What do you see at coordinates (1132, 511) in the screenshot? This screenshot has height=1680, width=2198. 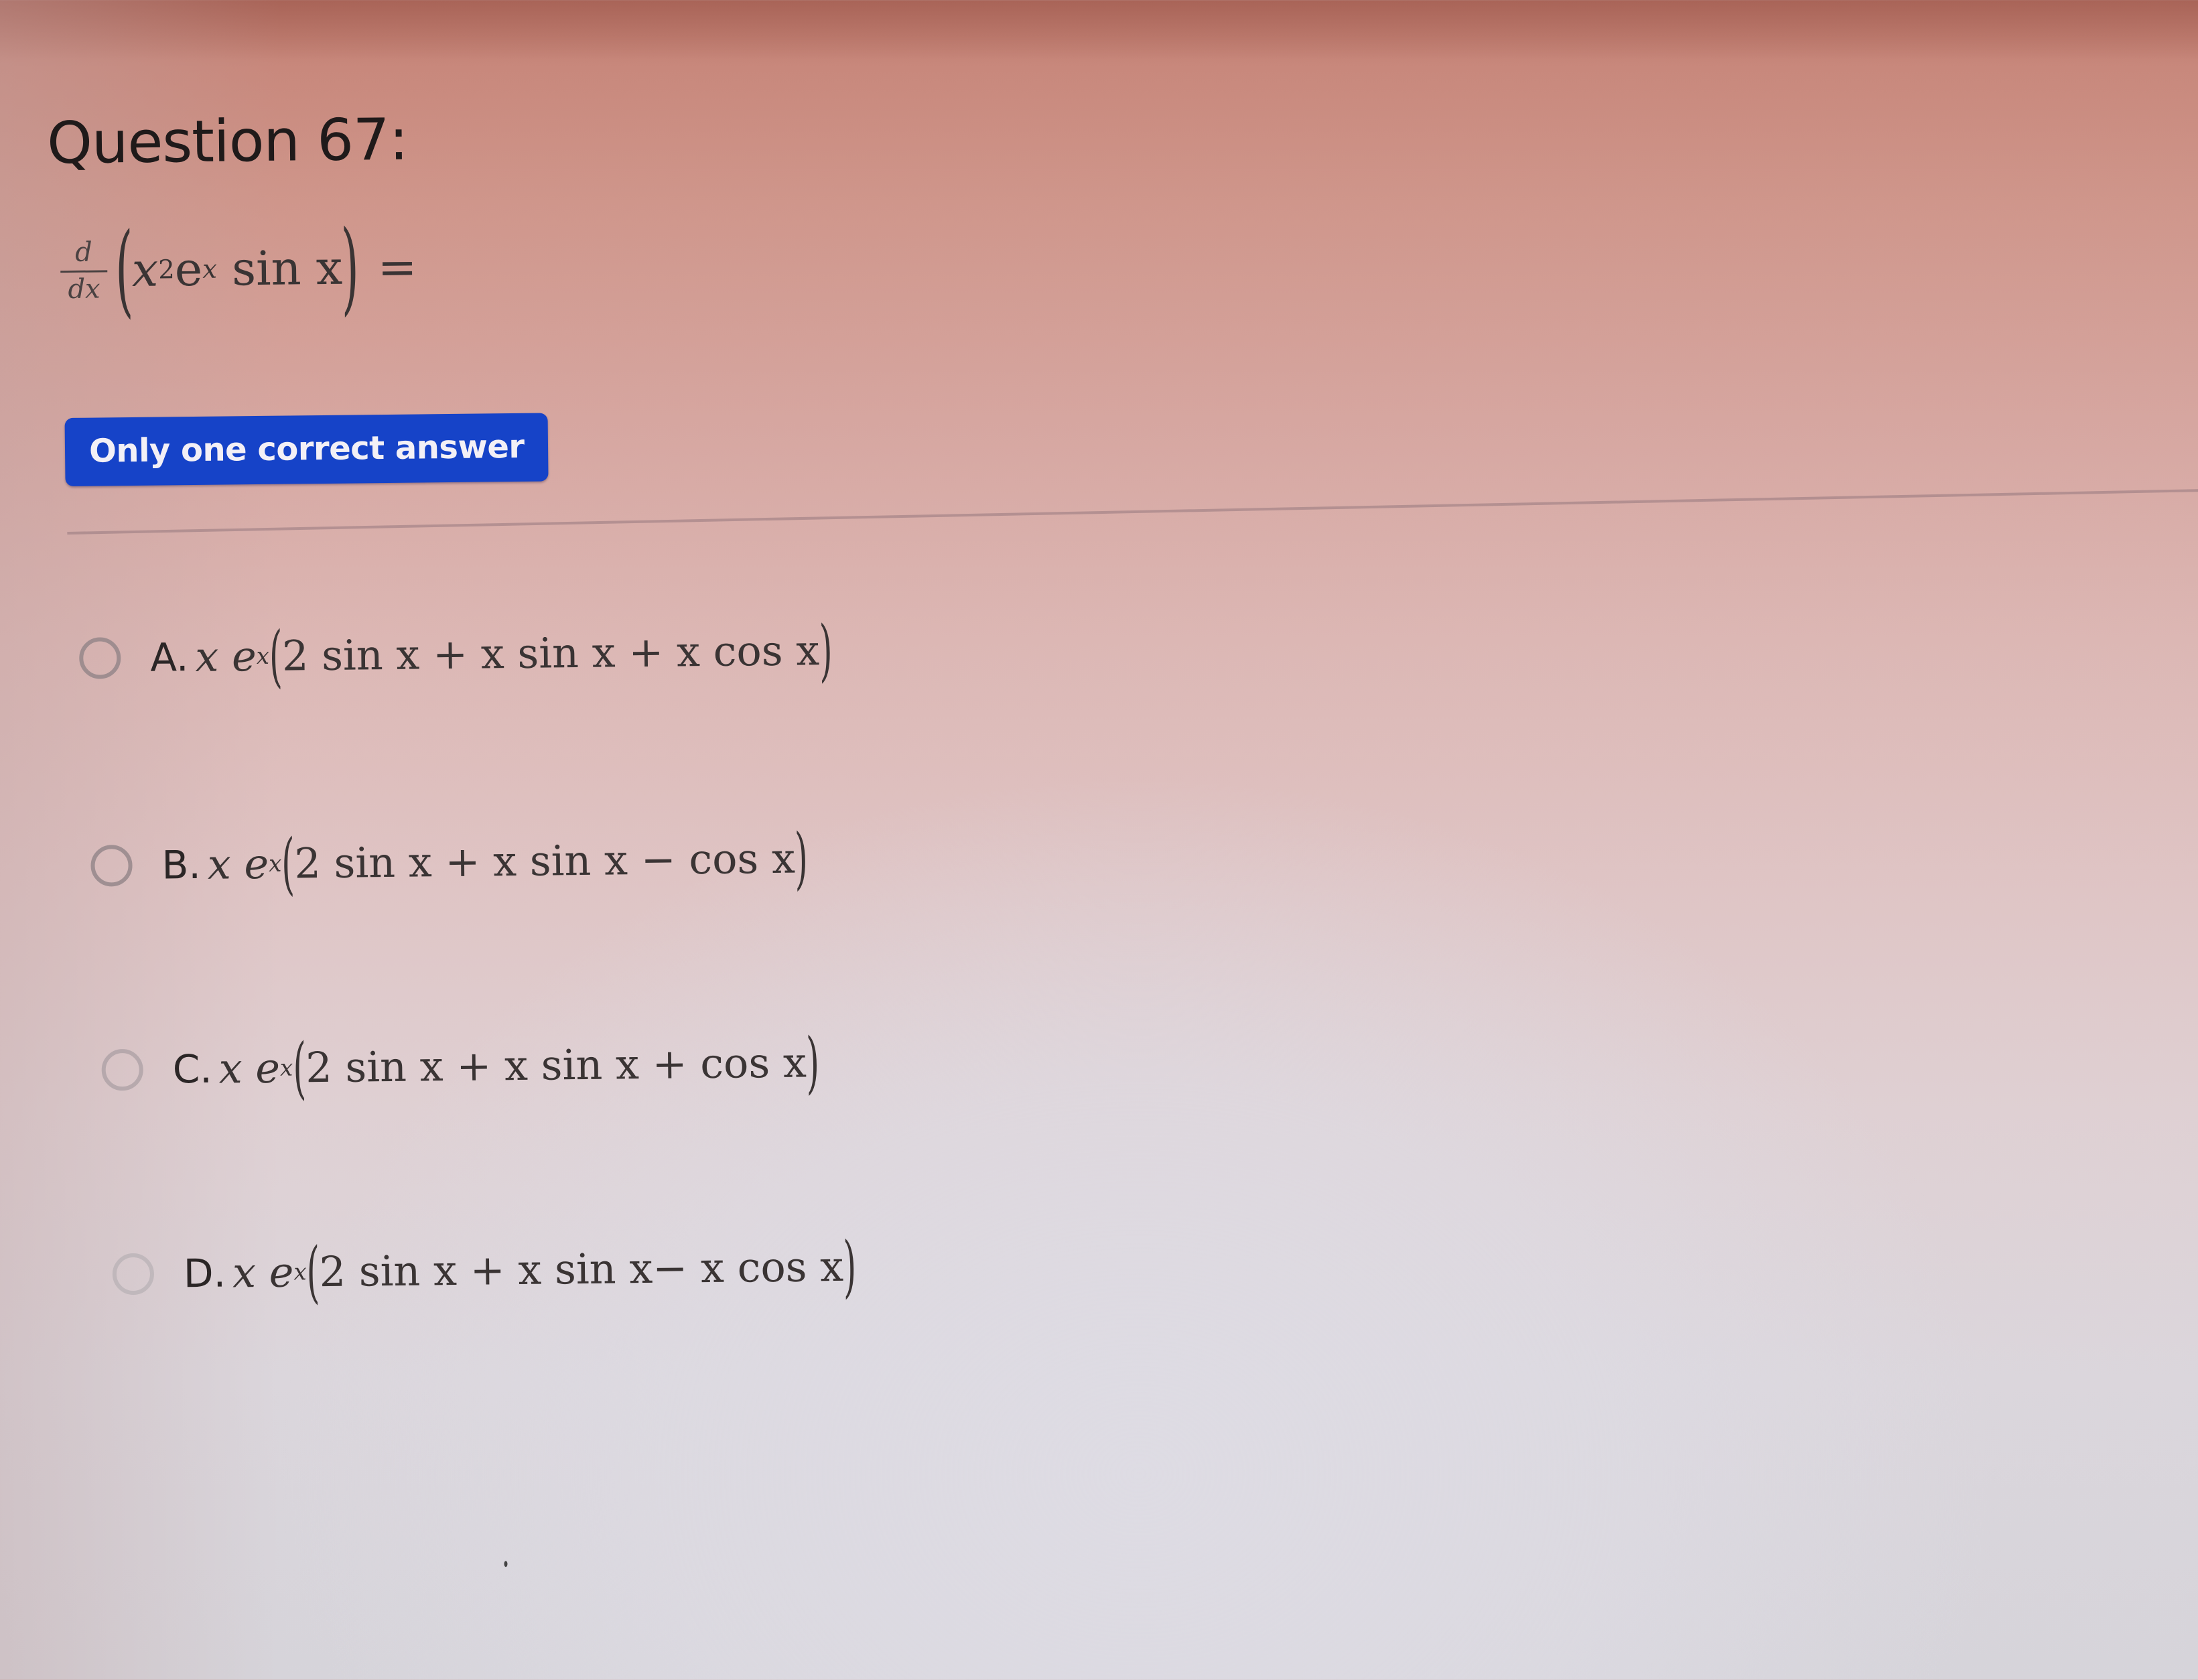 I see `section-divider` at bounding box center [1132, 511].